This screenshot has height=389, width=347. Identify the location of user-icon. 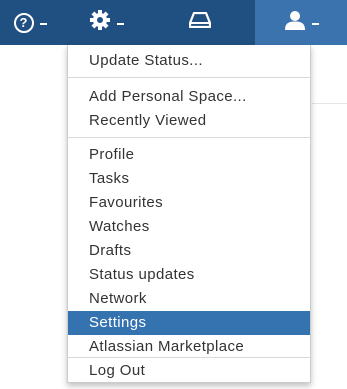
(295, 22).